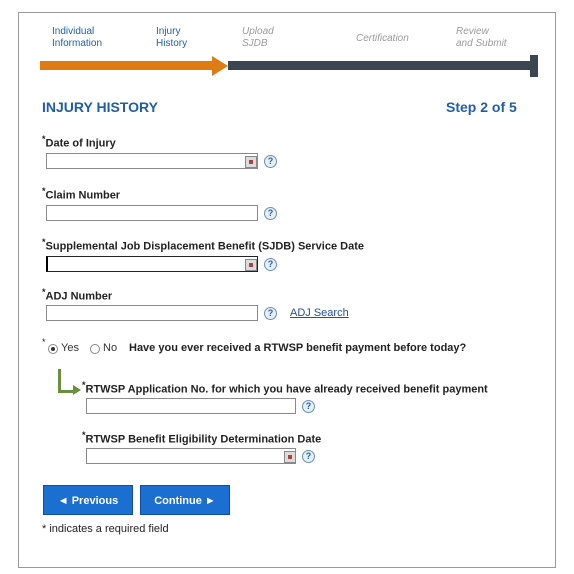 Image resolution: width=574 pixels, height=574 pixels. I want to click on wizard-step-individual-information: Individual Information, so click(77, 38).